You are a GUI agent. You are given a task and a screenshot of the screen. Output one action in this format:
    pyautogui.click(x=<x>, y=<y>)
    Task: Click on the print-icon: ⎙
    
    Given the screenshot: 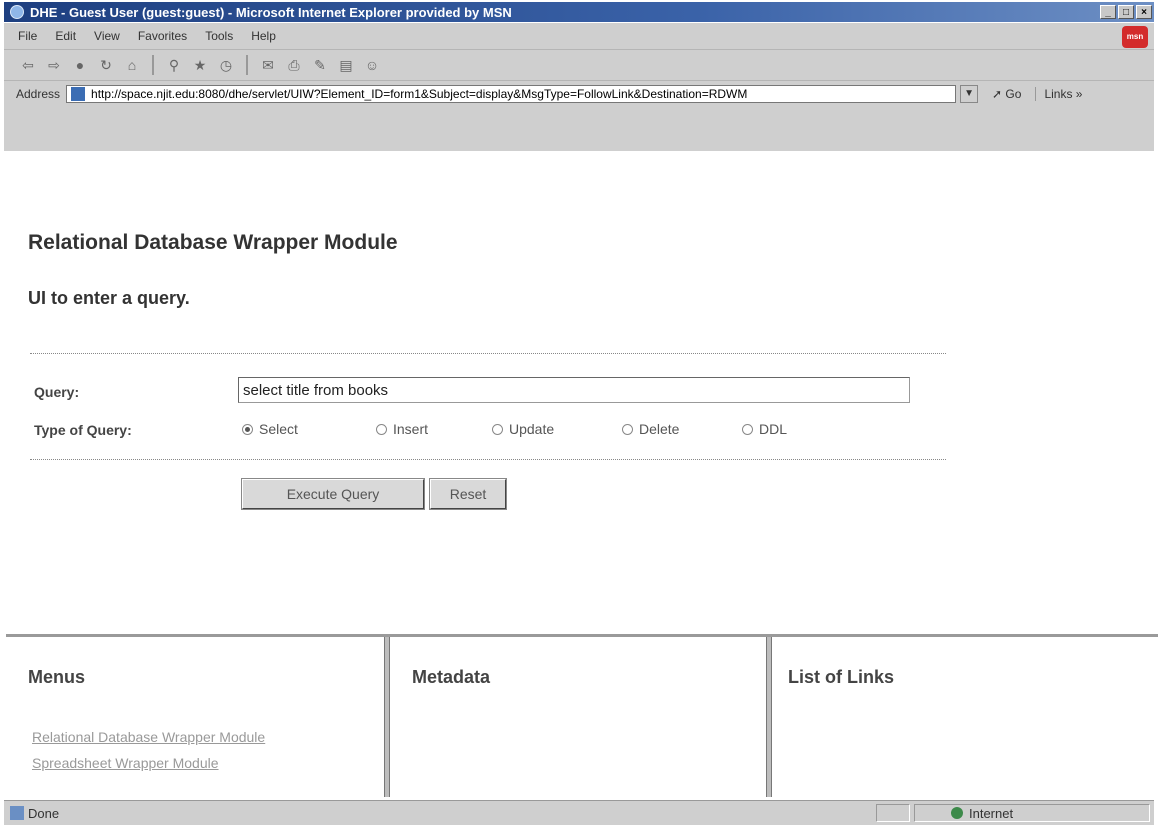 What is the action you would take?
    pyautogui.click(x=294, y=65)
    